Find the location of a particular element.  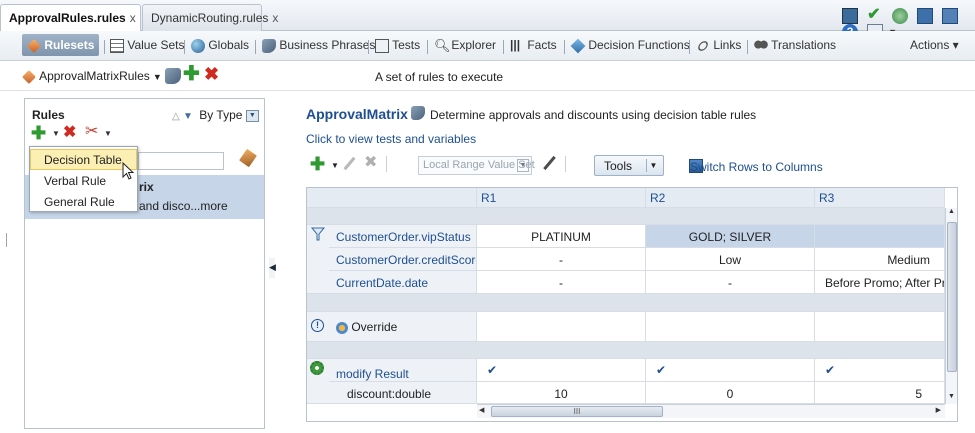

nav-decision-functions: Decision Functions is located at coordinates (630, 46).